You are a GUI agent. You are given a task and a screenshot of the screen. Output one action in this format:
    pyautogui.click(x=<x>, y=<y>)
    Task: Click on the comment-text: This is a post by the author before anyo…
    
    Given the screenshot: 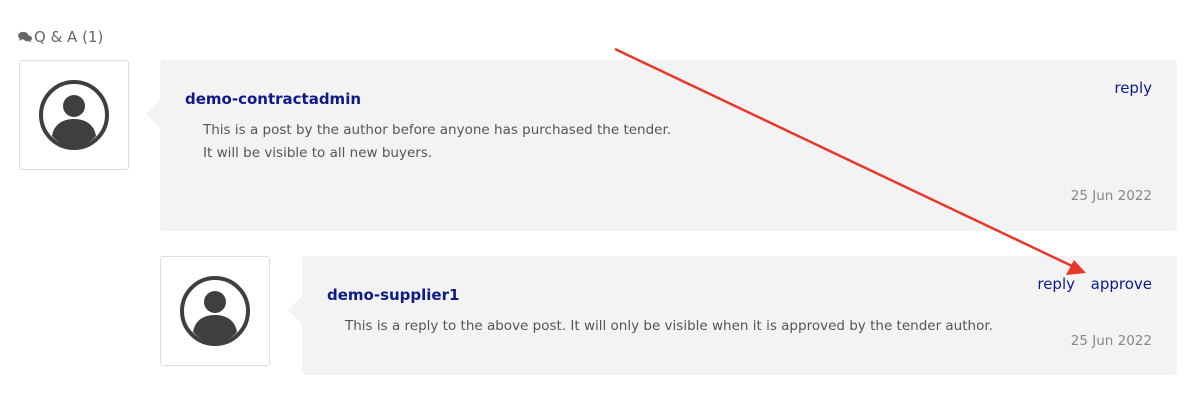 What is the action you would take?
    pyautogui.click(x=437, y=142)
    